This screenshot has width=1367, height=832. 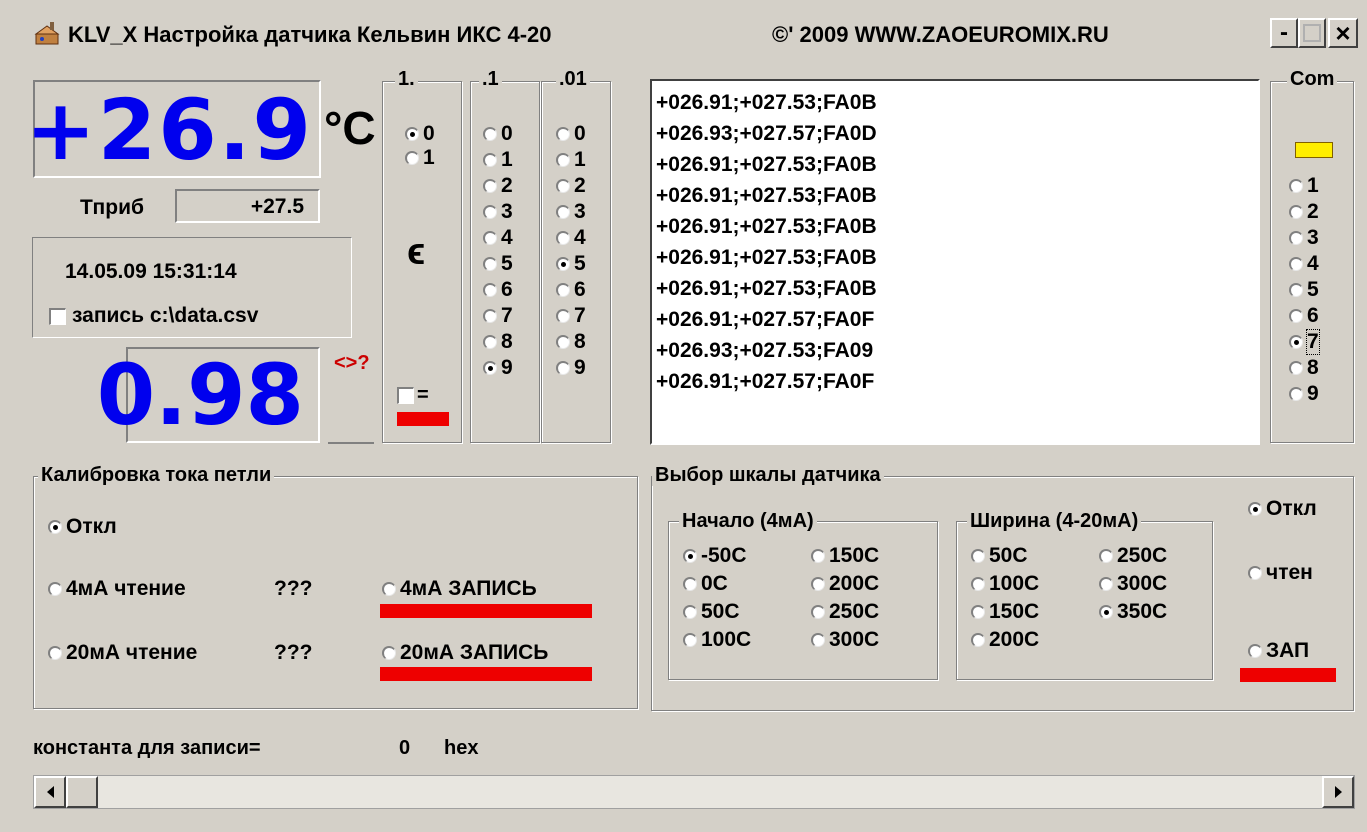 What do you see at coordinates (1304, 394) in the screenshot?
I see `com-radio-9: 9` at bounding box center [1304, 394].